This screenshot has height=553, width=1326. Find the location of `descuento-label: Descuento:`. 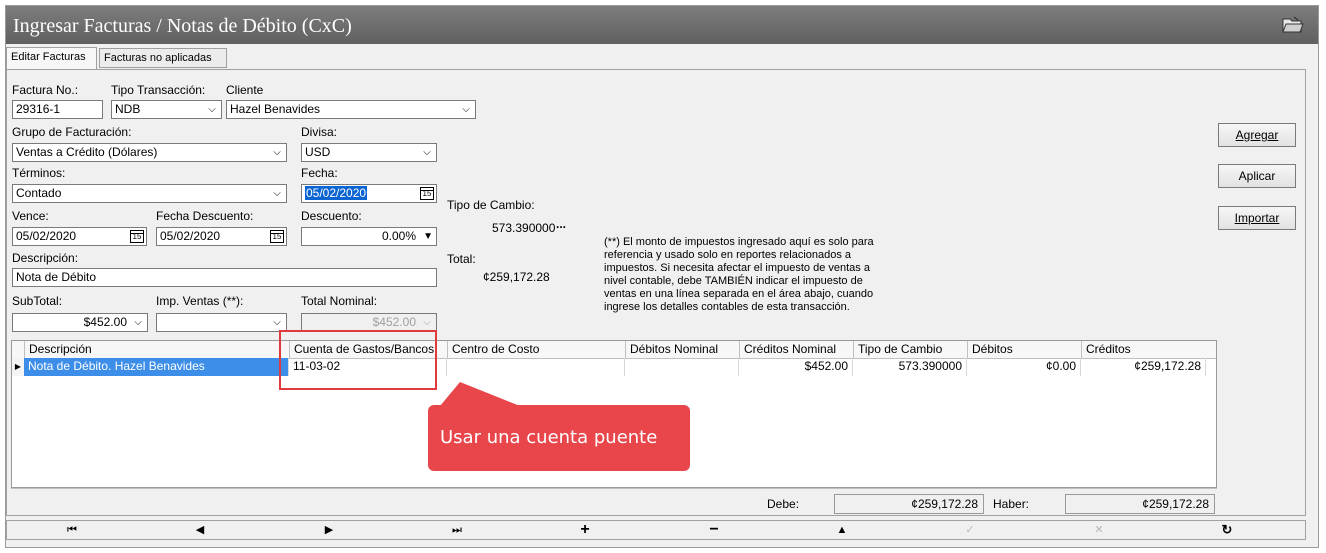

descuento-label: Descuento: is located at coordinates (331, 216).